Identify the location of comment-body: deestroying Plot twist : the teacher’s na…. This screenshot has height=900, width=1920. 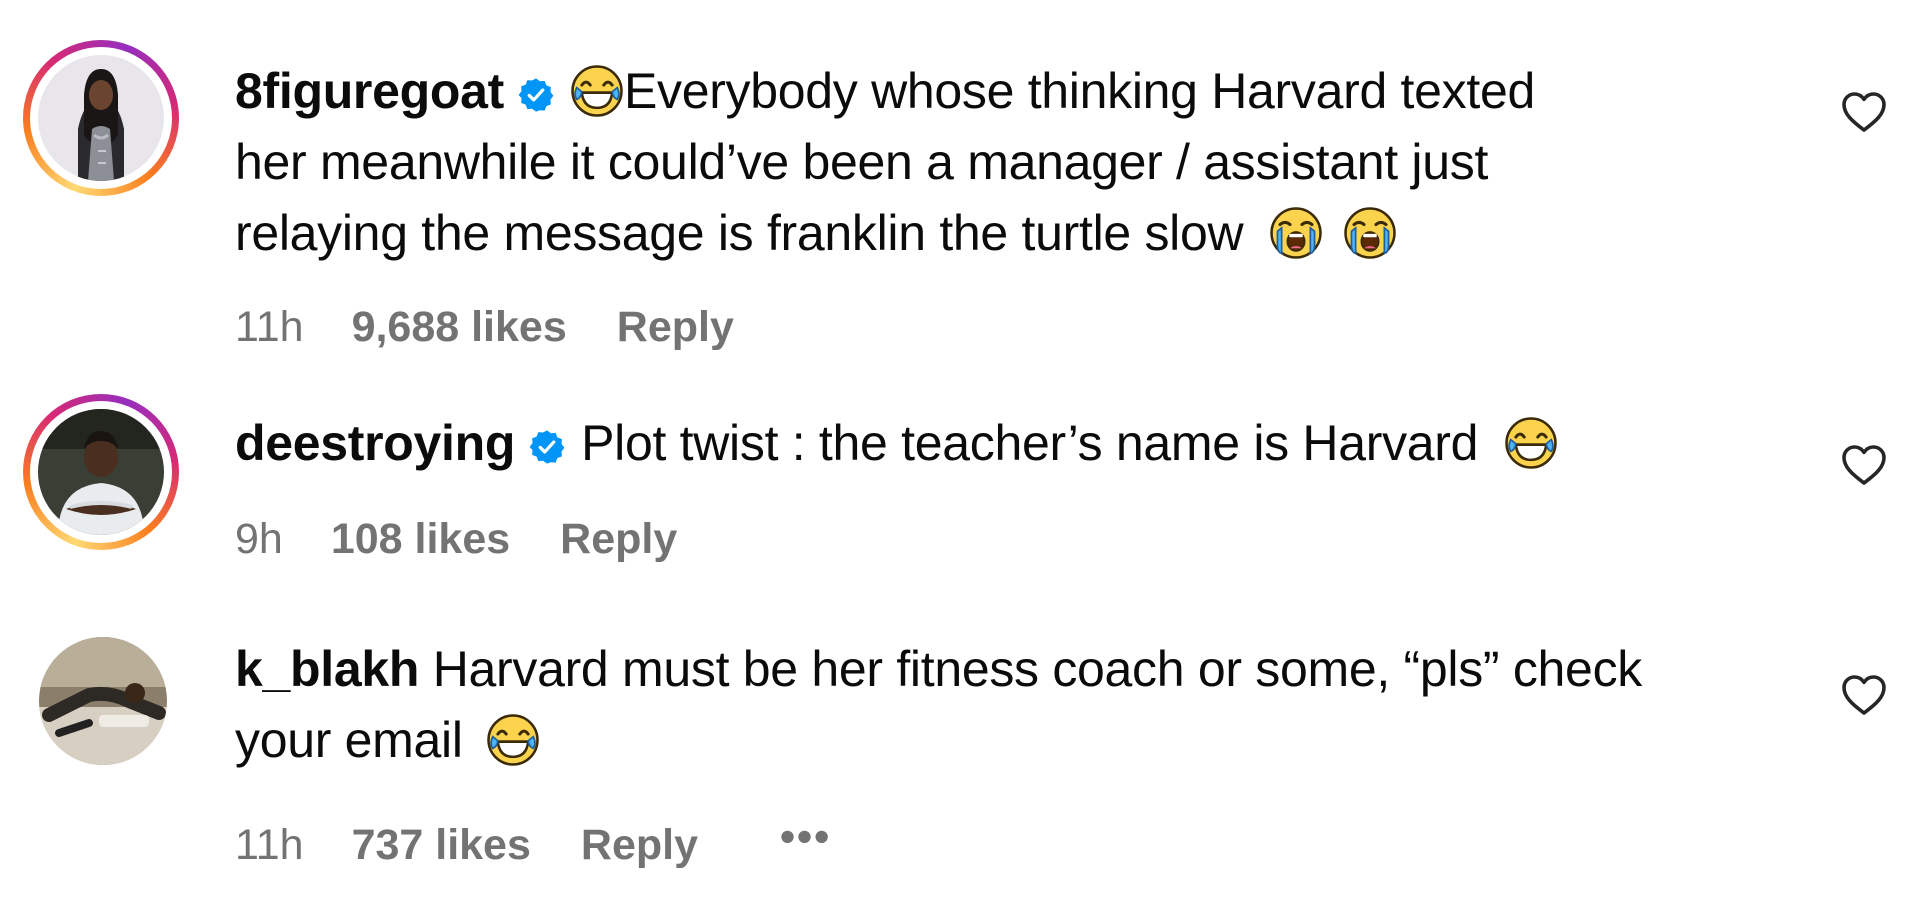
(896, 443).